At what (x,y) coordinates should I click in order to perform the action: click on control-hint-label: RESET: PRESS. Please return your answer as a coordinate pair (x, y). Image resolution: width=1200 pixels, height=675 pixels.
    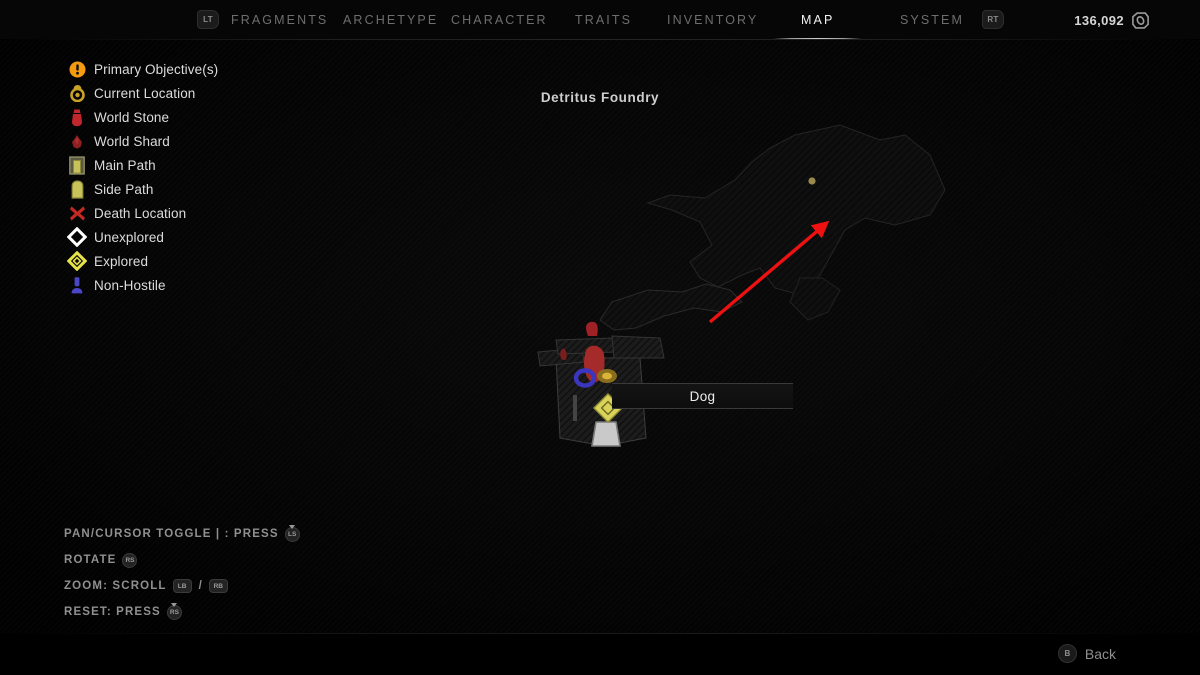
    Looking at the image, I should click on (112, 612).